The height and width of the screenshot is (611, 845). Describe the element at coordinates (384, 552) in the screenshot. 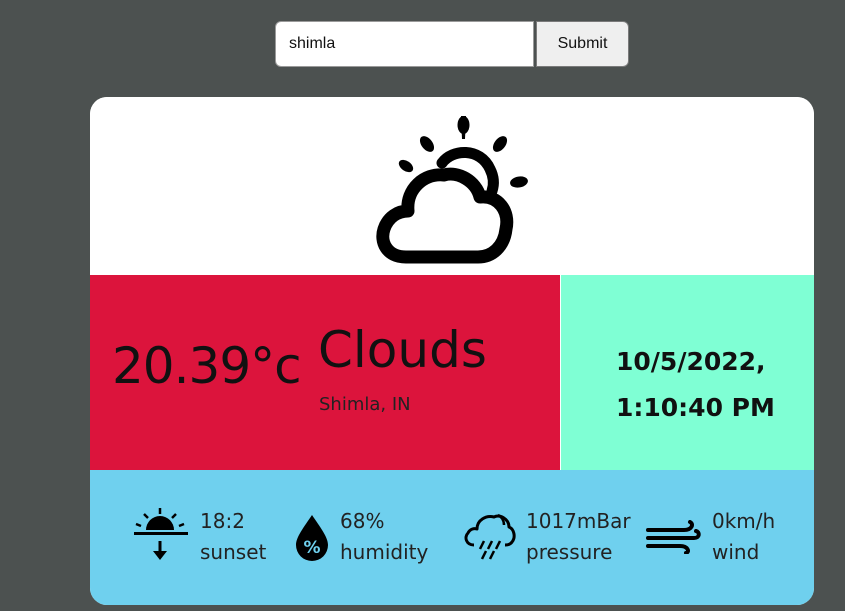

I see `humidity-label: humidity` at that location.